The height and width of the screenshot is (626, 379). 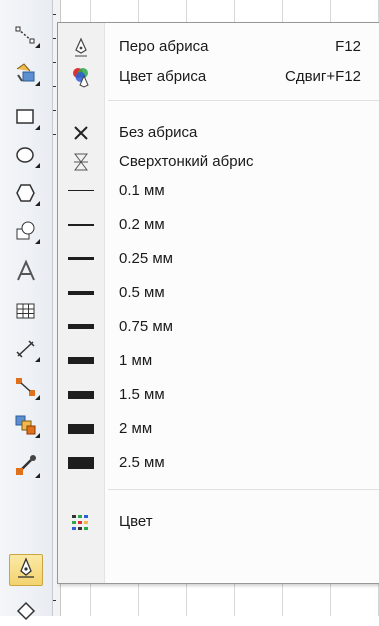 What do you see at coordinates (163, 76) in the screenshot?
I see `menu-item-label: Цвет абриса` at bounding box center [163, 76].